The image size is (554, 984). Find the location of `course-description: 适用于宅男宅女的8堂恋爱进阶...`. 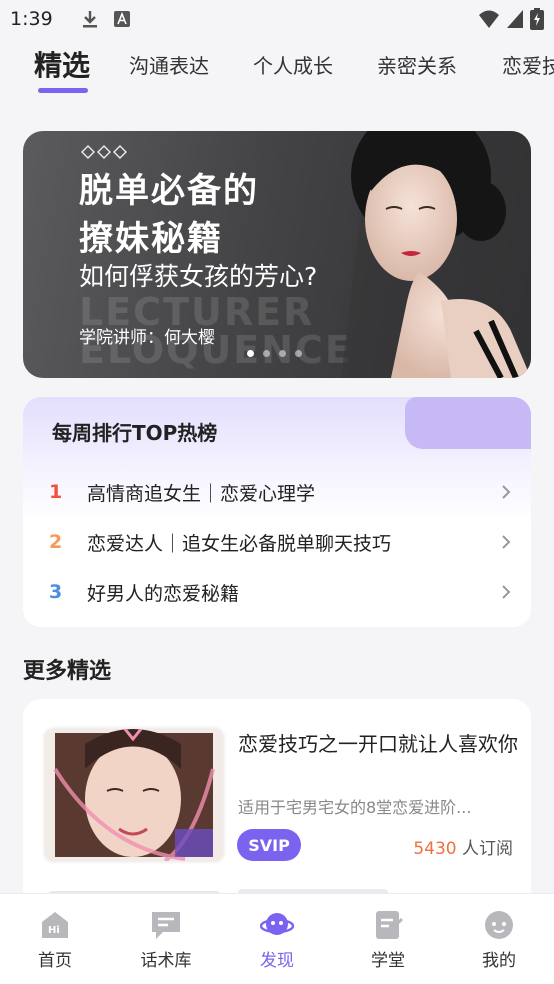

course-description: 适用于宅男宅女的8堂恋爱进阶... is located at coordinates (355, 807).